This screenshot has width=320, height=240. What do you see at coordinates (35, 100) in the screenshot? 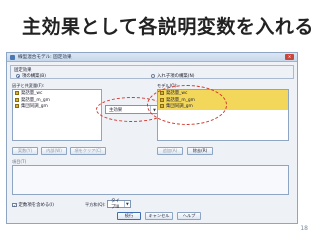
I see `list-item-label: 発話量_m_gm` at bounding box center [35, 100].